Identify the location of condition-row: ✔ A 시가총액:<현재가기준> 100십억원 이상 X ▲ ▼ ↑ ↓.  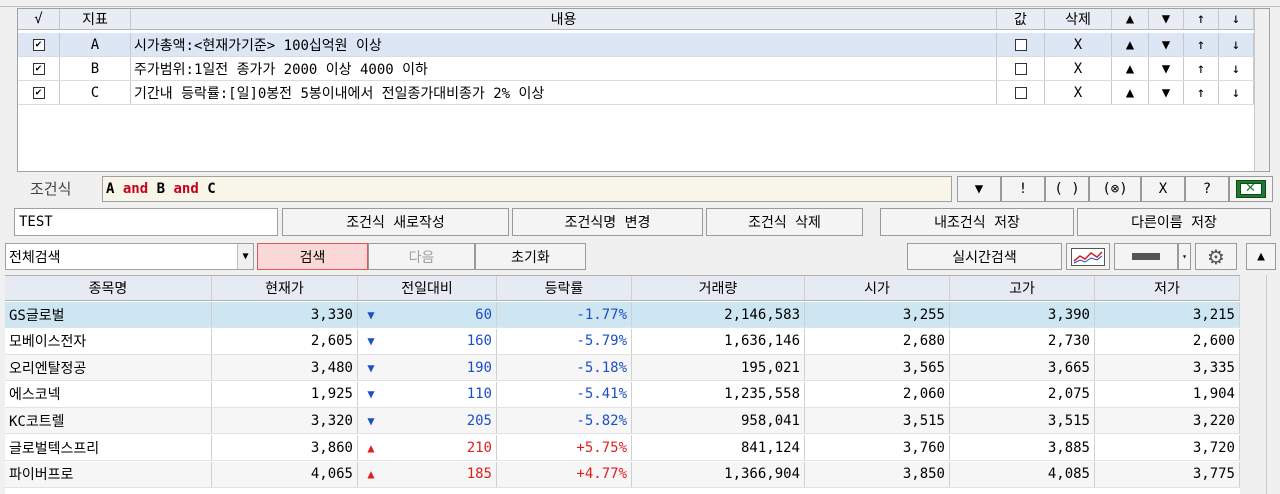
(643, 45).